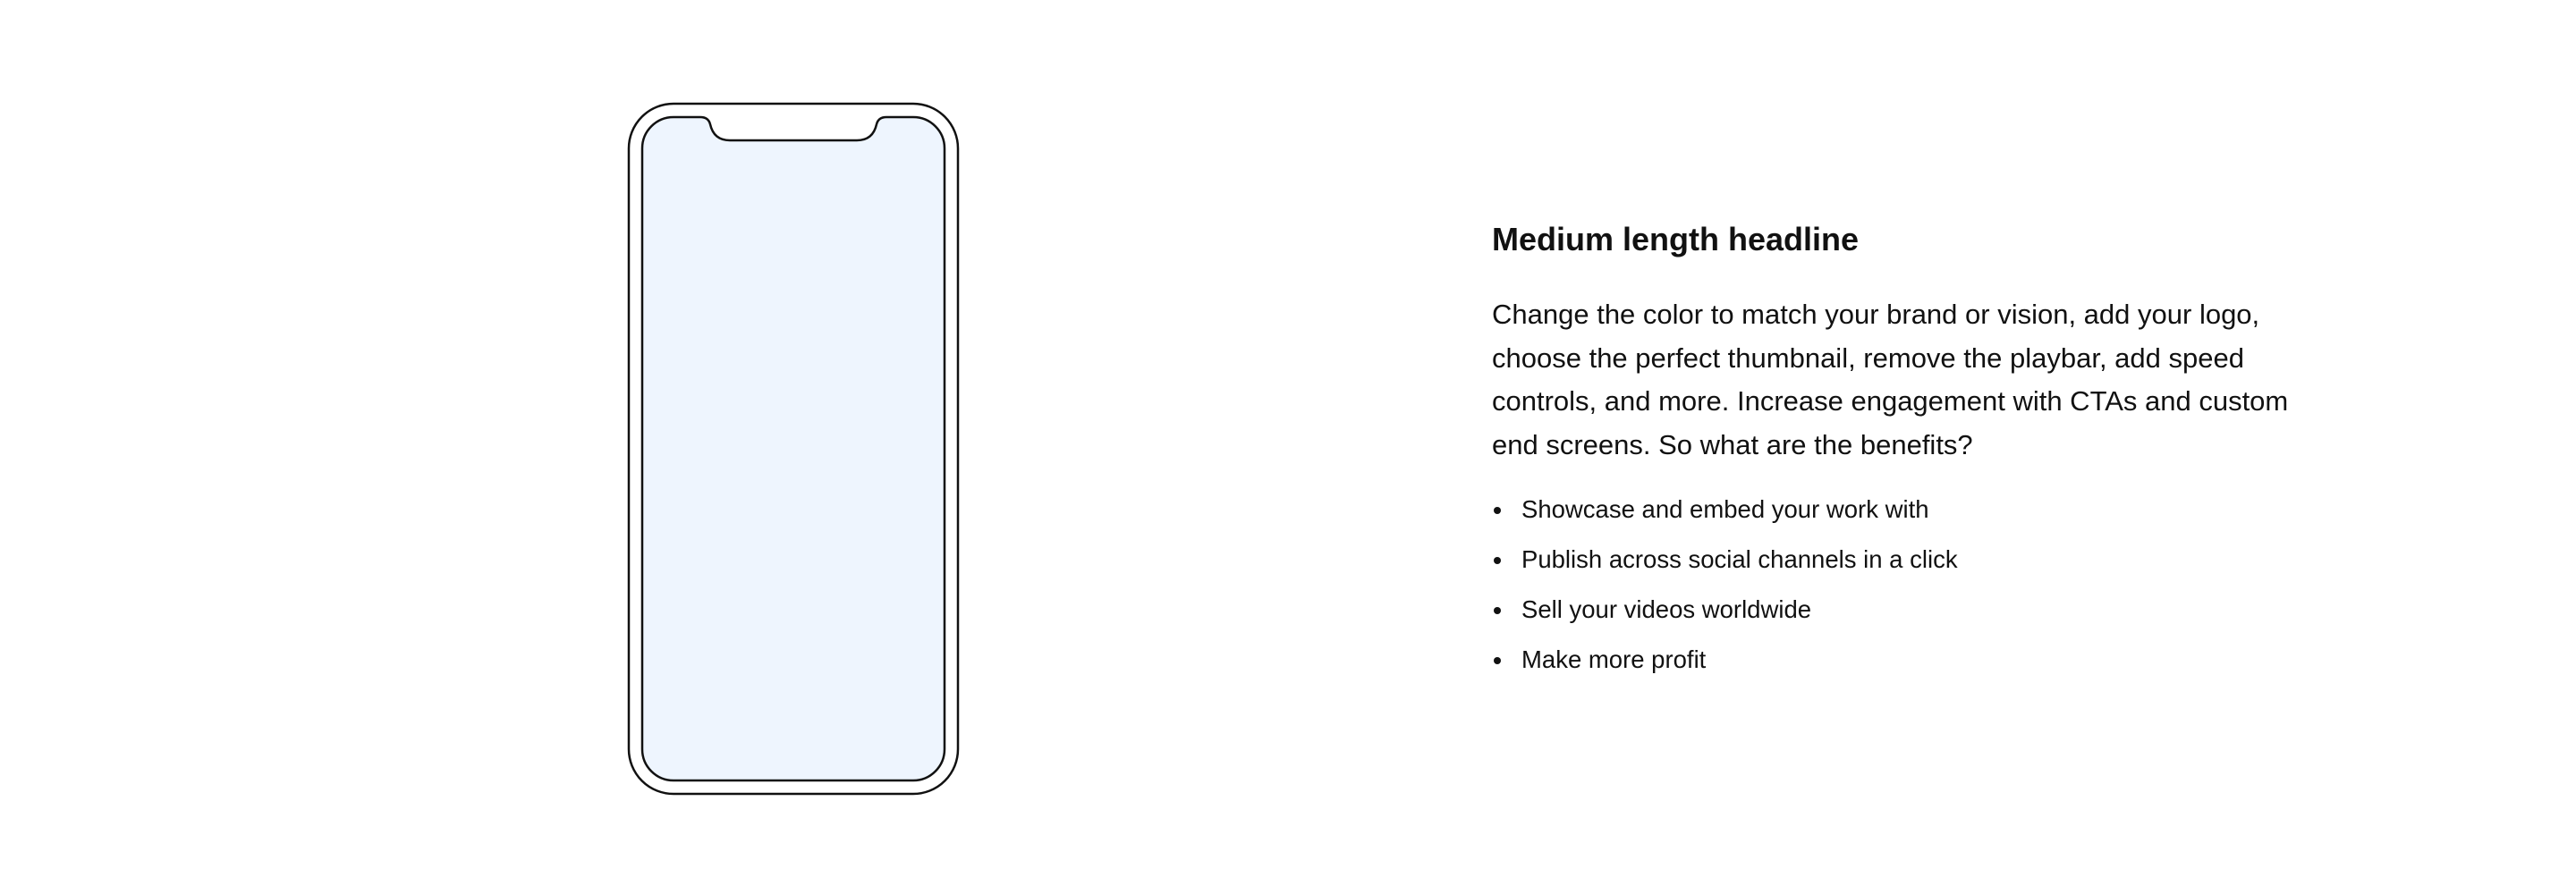 The image size is (2576, 894). I want to click on headline: Medium length headline, so click(1676, 239).